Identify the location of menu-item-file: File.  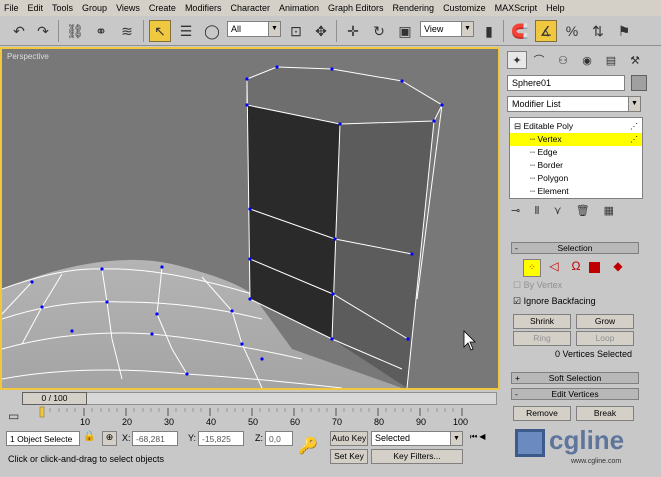
(11, 8).